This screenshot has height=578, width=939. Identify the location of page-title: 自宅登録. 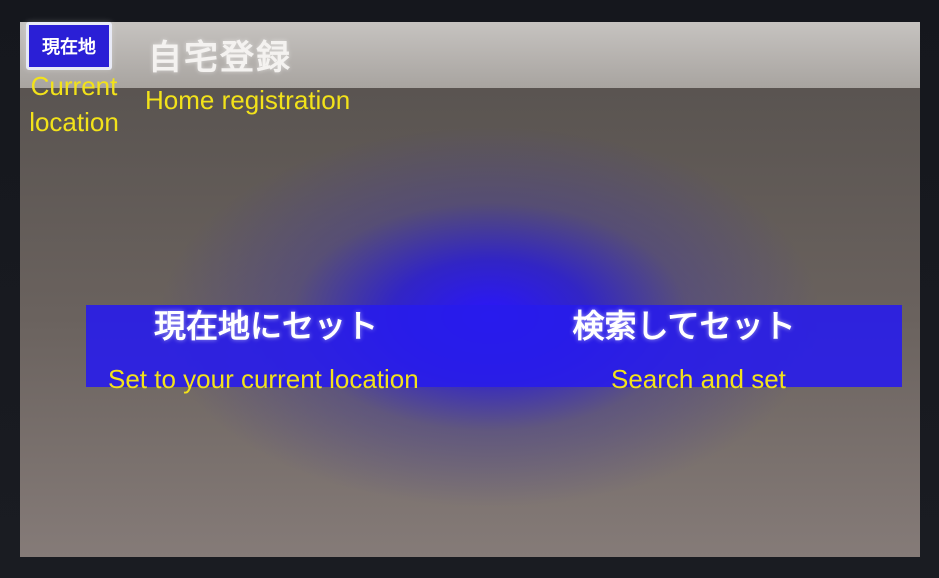
(220, 58).